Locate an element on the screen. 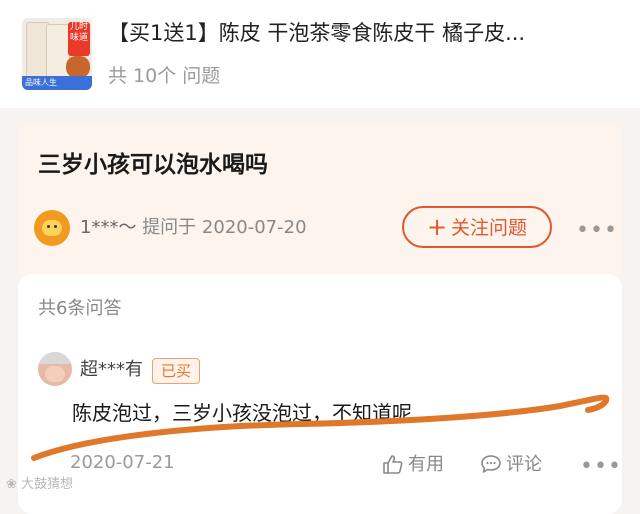  useful-button: 有用 is located at coordinates (413, 465).